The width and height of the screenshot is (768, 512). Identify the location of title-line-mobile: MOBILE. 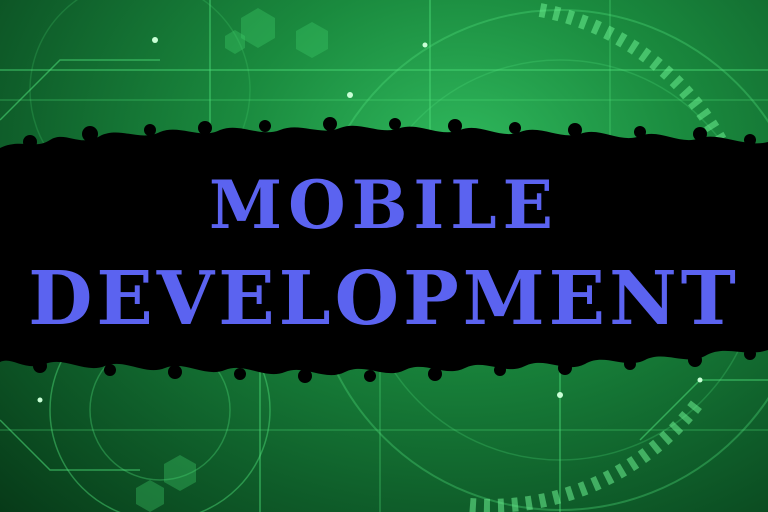
(384, 205).